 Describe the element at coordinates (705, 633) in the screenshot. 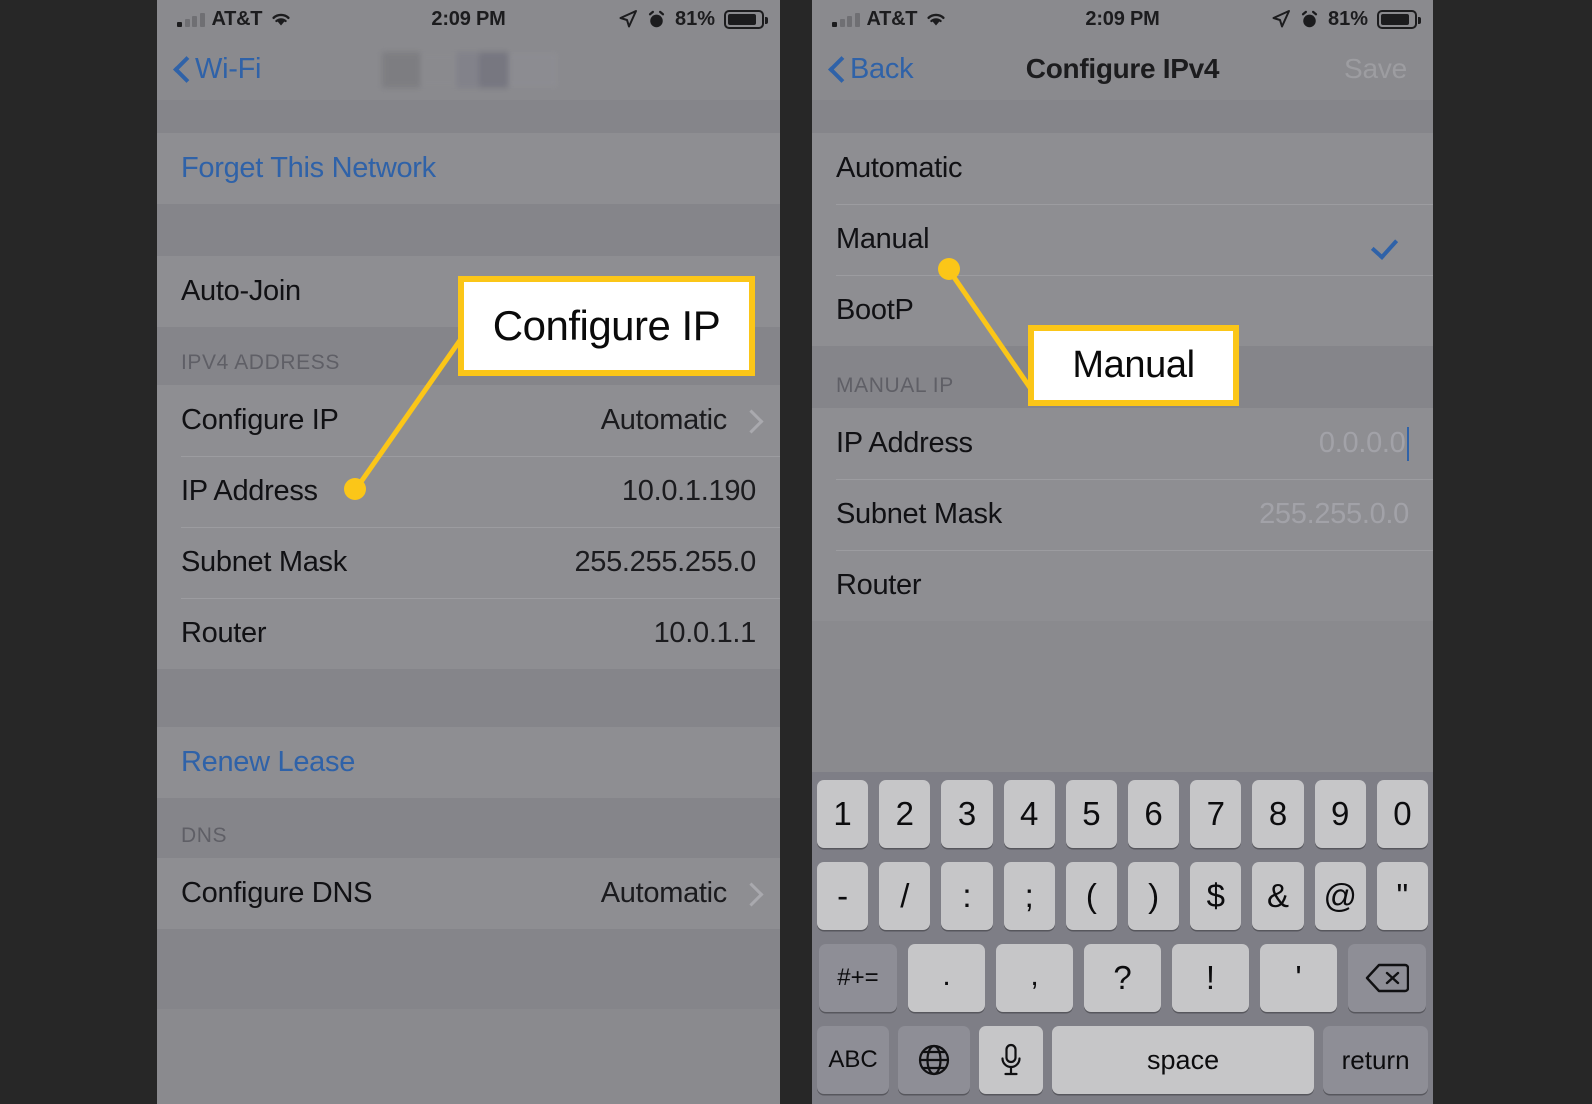

I see `router-value: 10.0.1.1` at that location.